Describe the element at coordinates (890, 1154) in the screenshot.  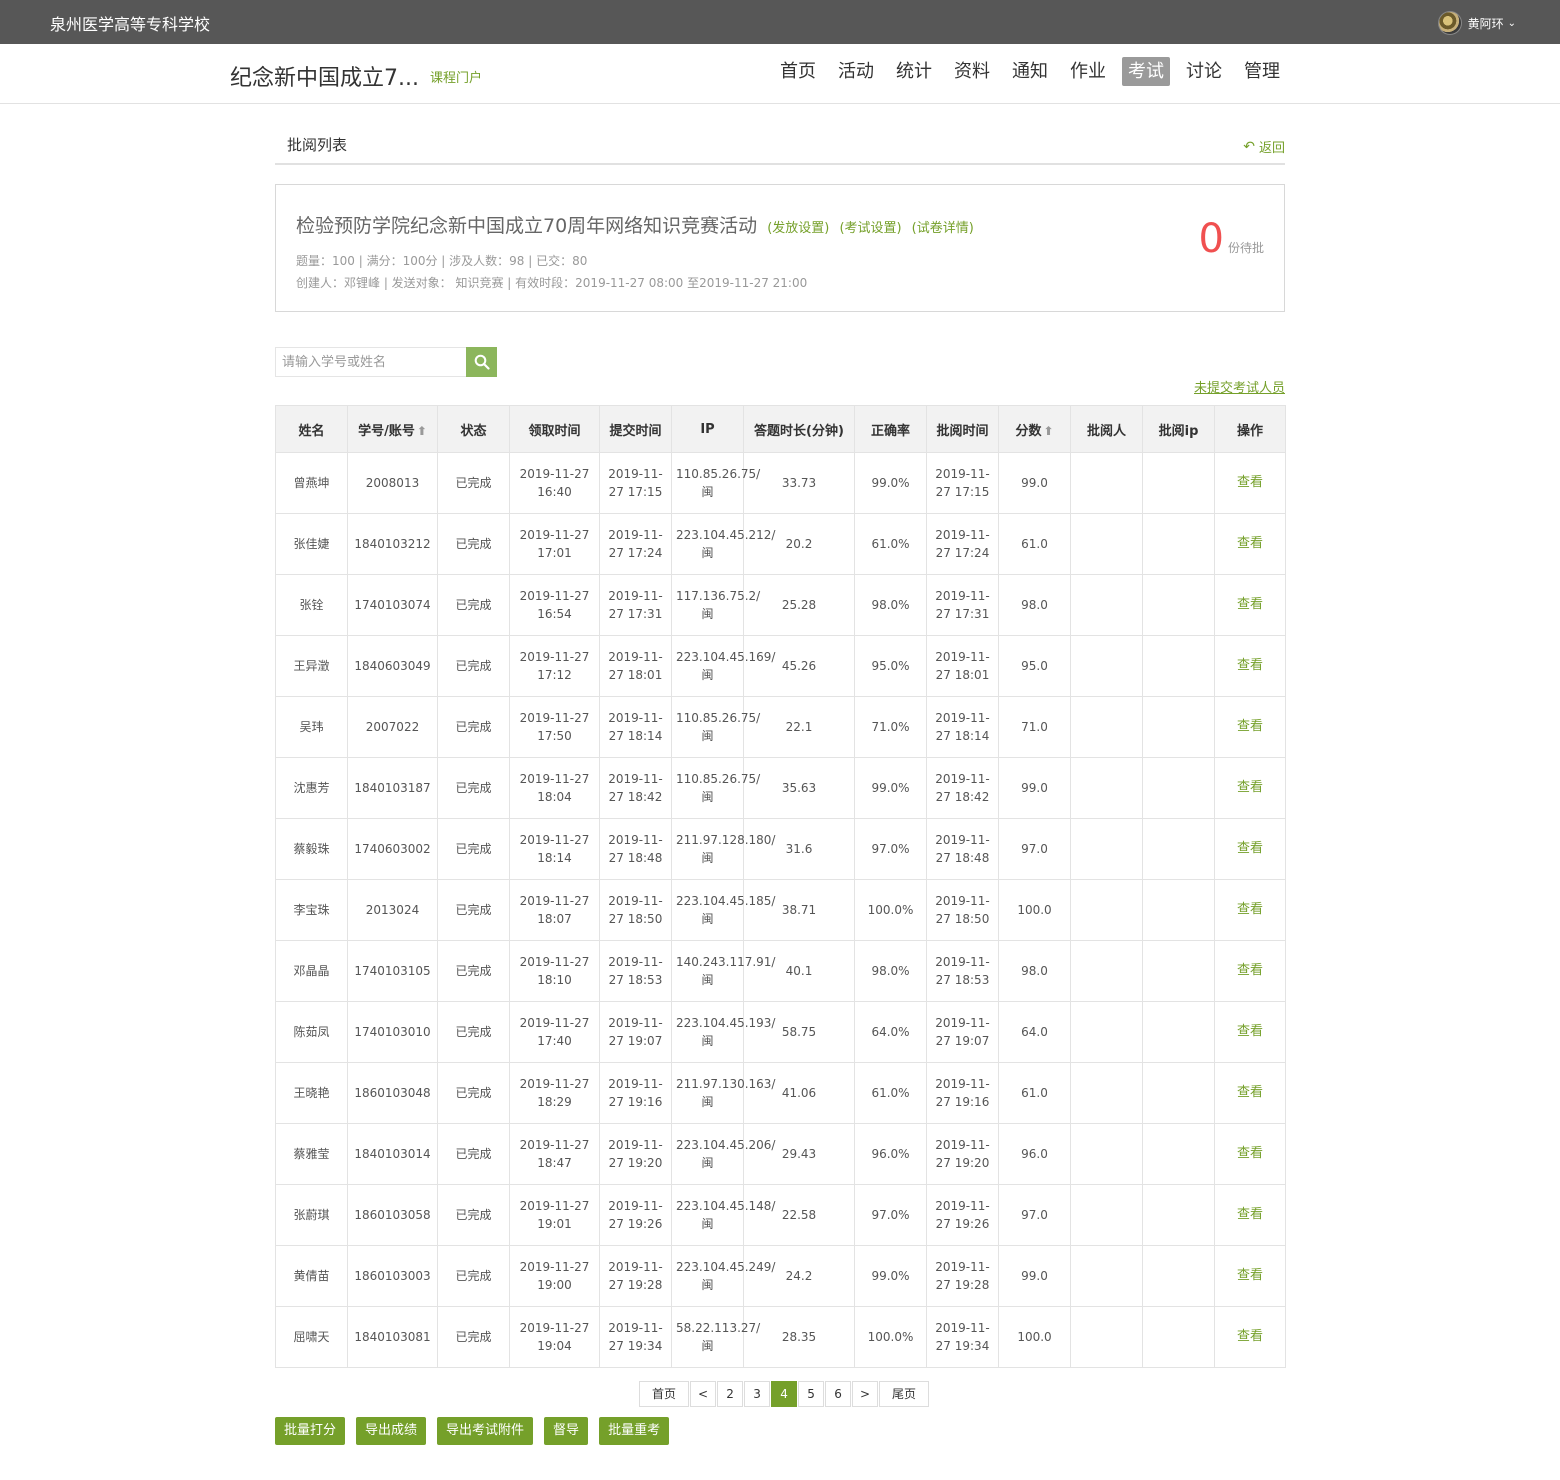
I see `cell-accuracy: 96.0%` at that location.